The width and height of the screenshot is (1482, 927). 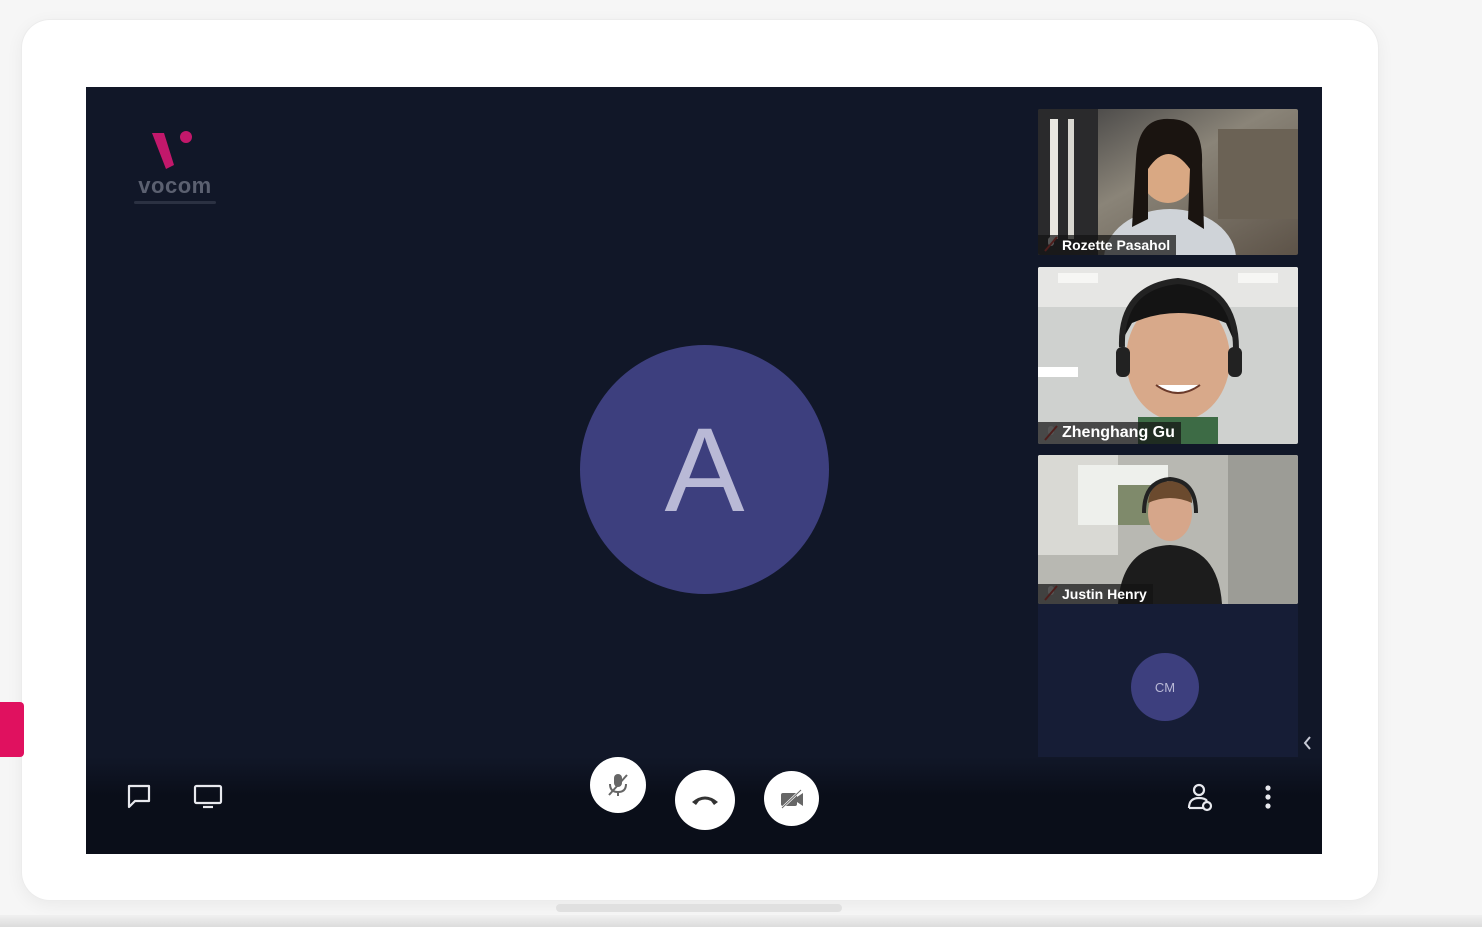 I want to click on collapse-panel-button, so click(x=1307, y=743).